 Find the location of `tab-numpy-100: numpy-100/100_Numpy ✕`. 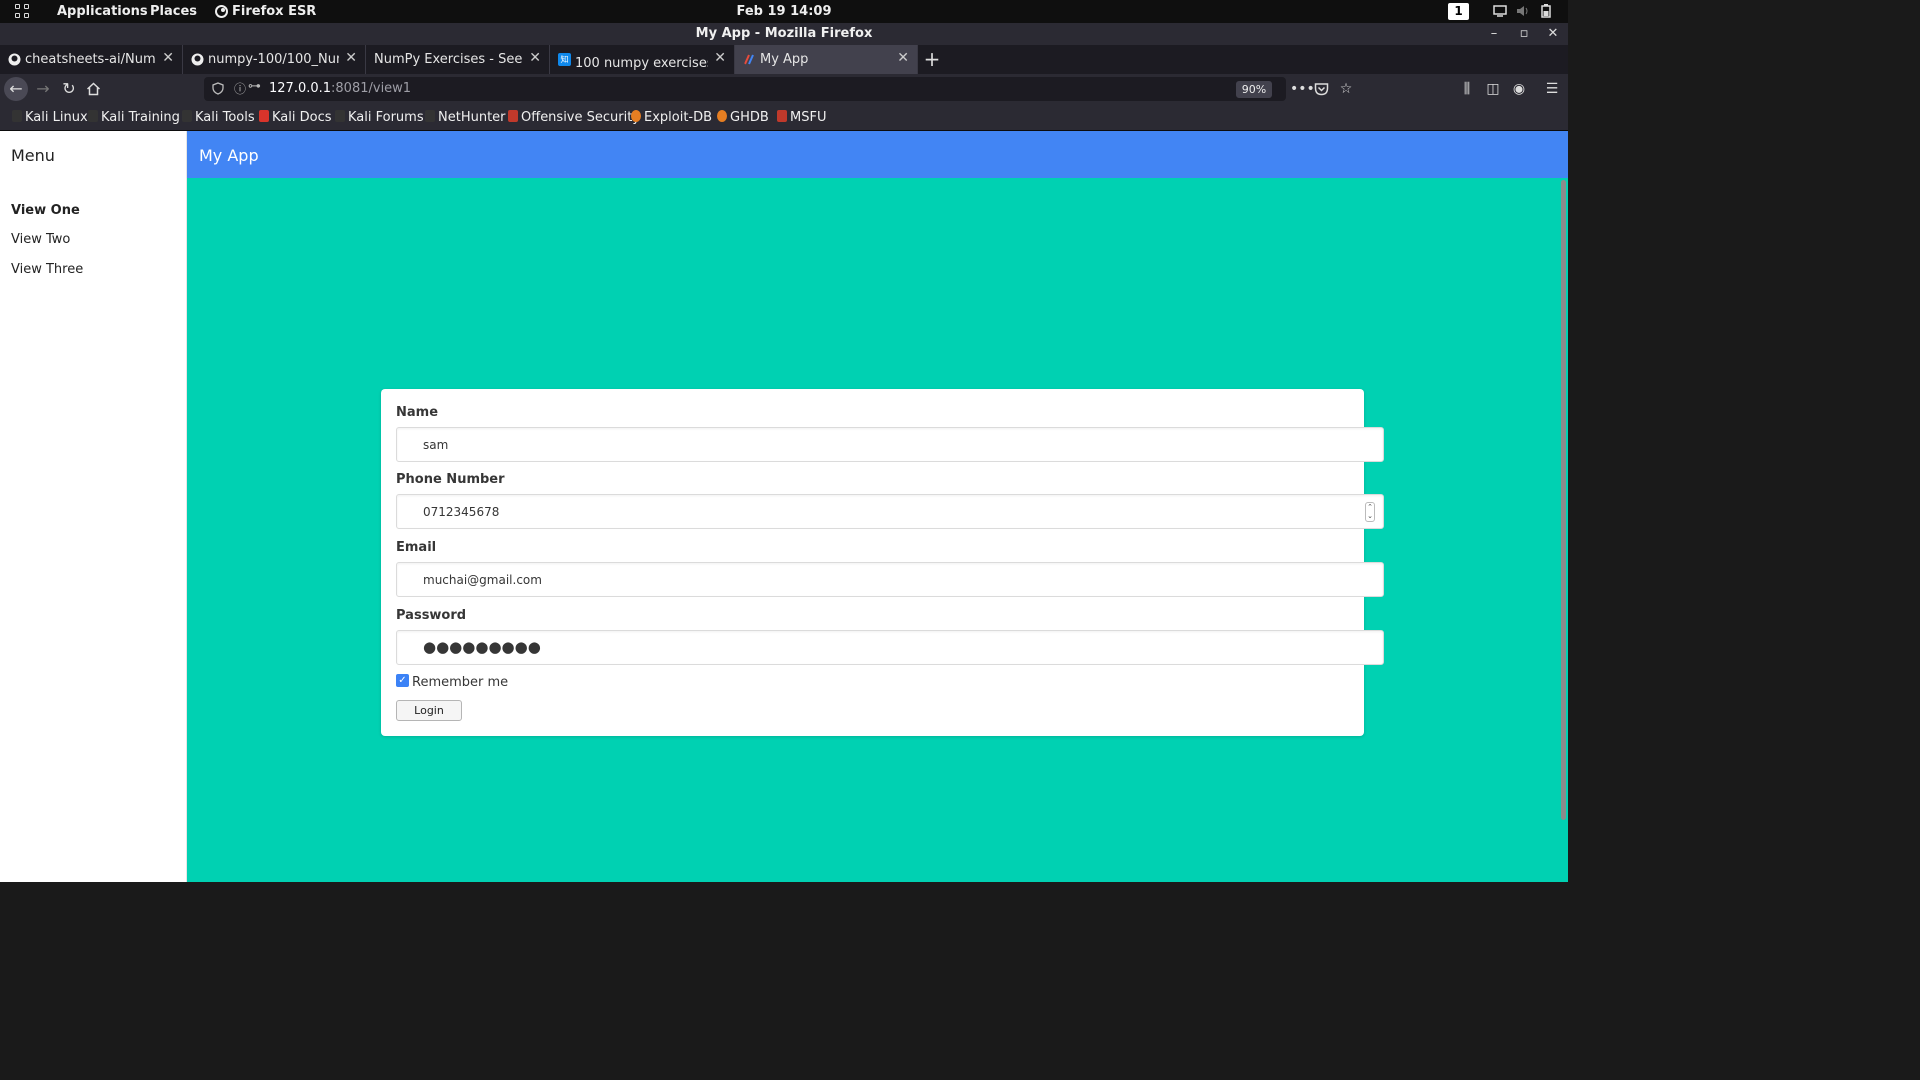

tab-numpy-100: numpy-100/100_Numpy ✕ is located at coordinates (274, 59).